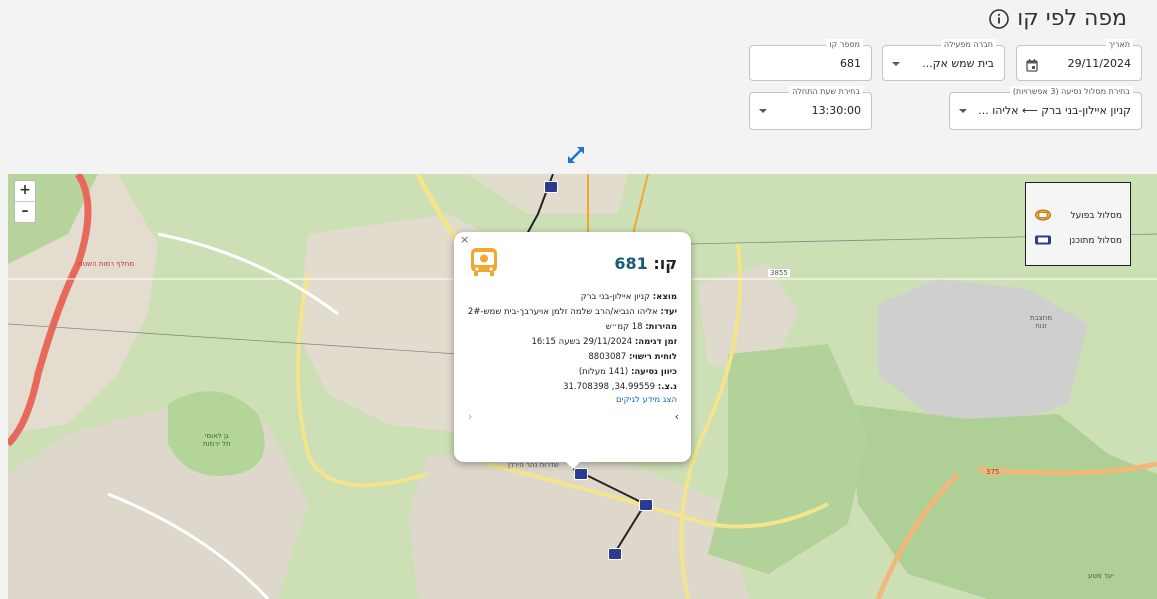  I want to click on bus-icon, so click(484, 264).